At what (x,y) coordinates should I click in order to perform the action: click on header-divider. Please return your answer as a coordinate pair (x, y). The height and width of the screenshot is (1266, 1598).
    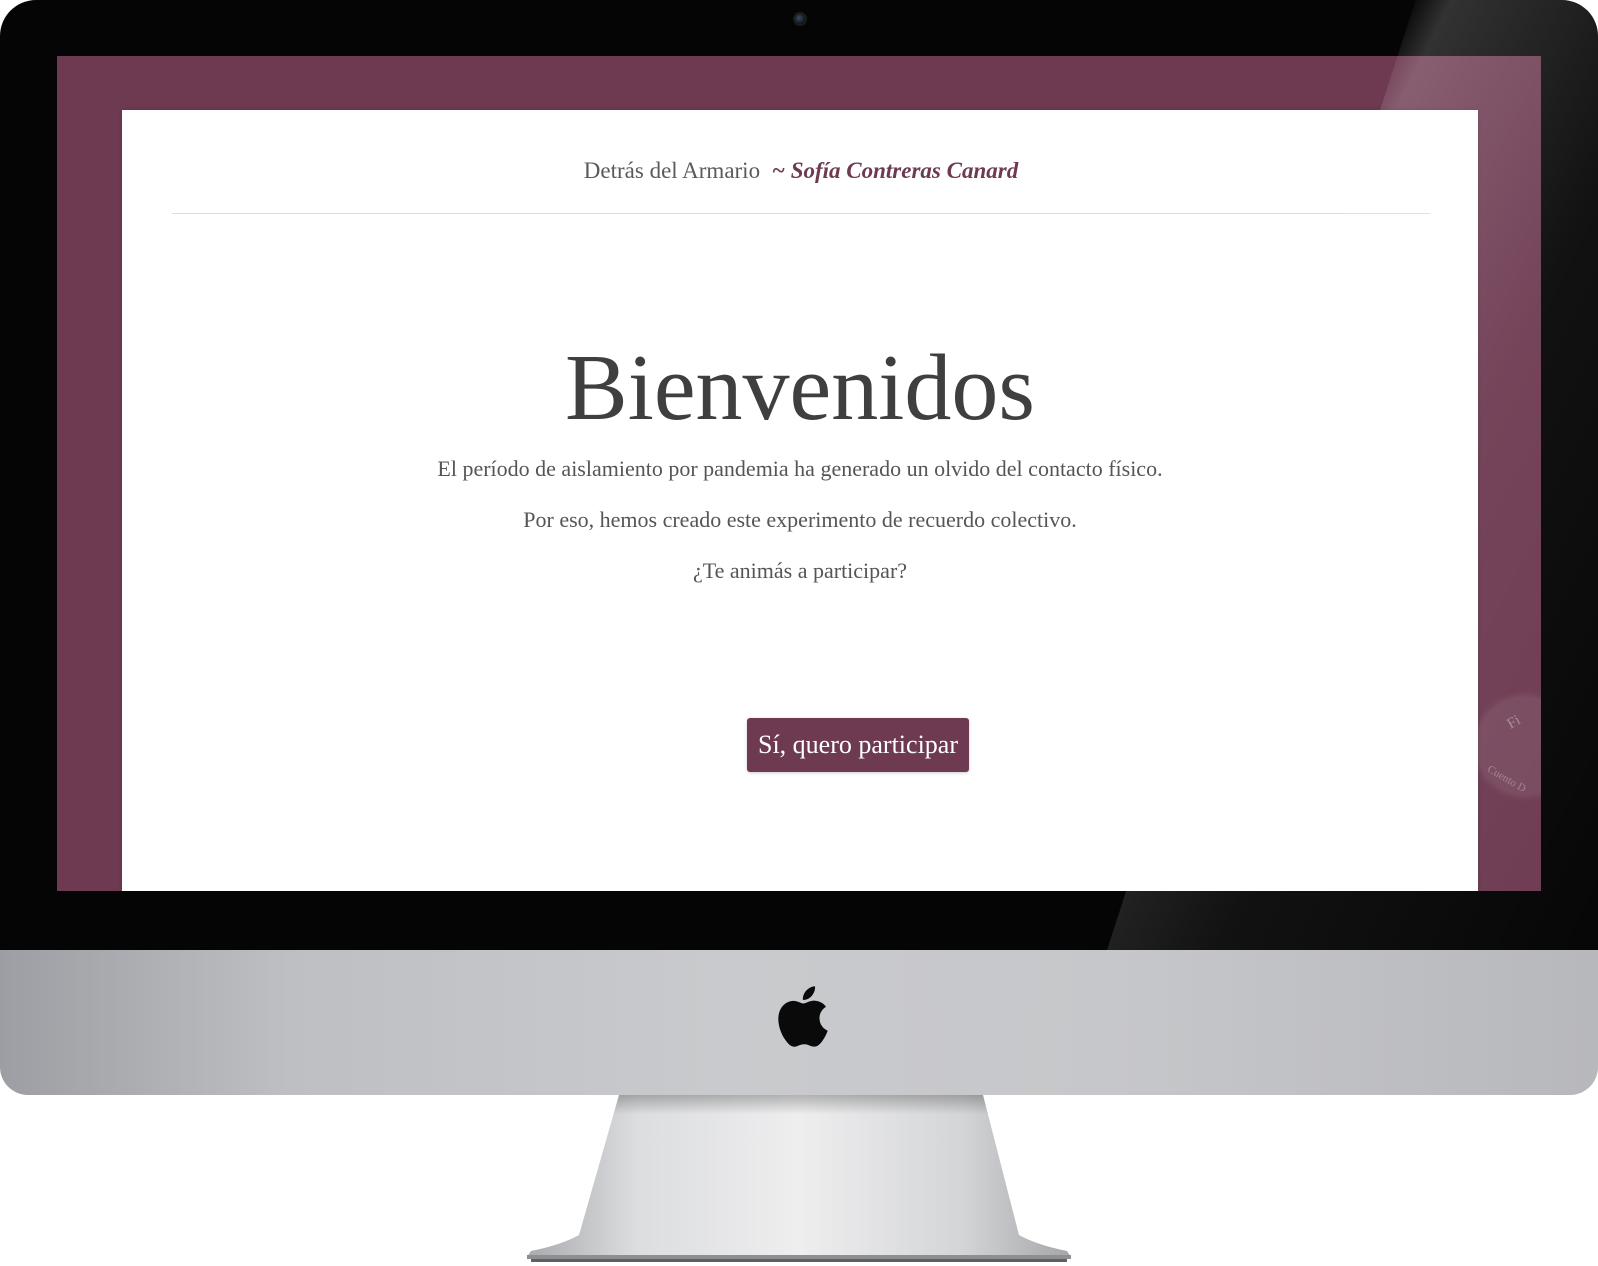
    Looking at the image, I should click on (801, 213).